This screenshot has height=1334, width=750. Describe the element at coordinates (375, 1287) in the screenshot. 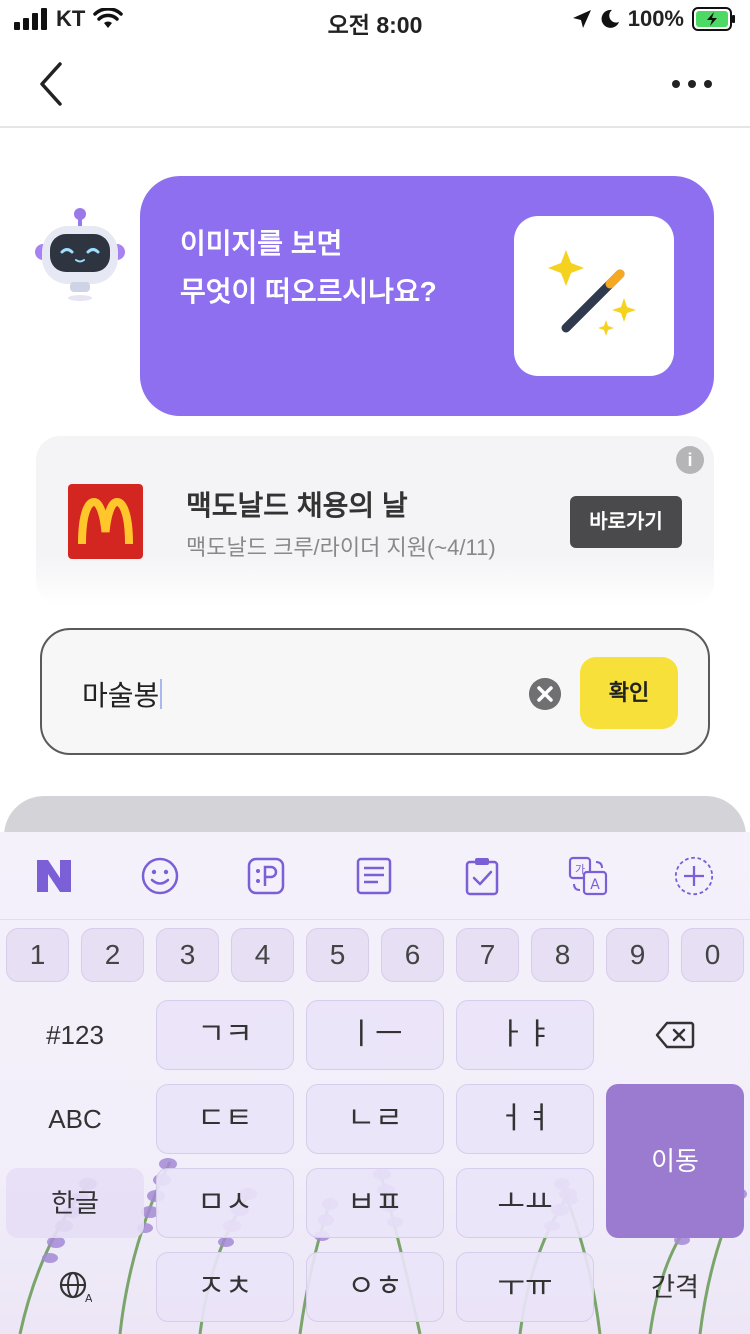

I see `key-ieung: ㅇㅎ` at that location.